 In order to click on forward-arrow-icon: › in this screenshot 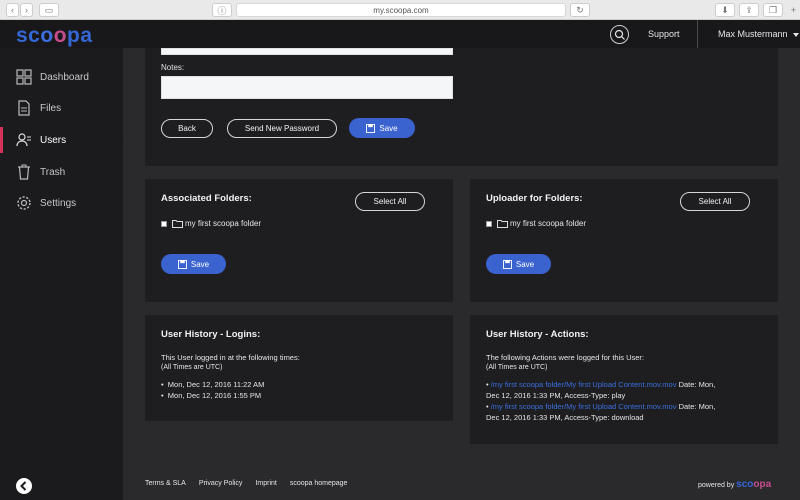, I will do `click(26, 10)`.